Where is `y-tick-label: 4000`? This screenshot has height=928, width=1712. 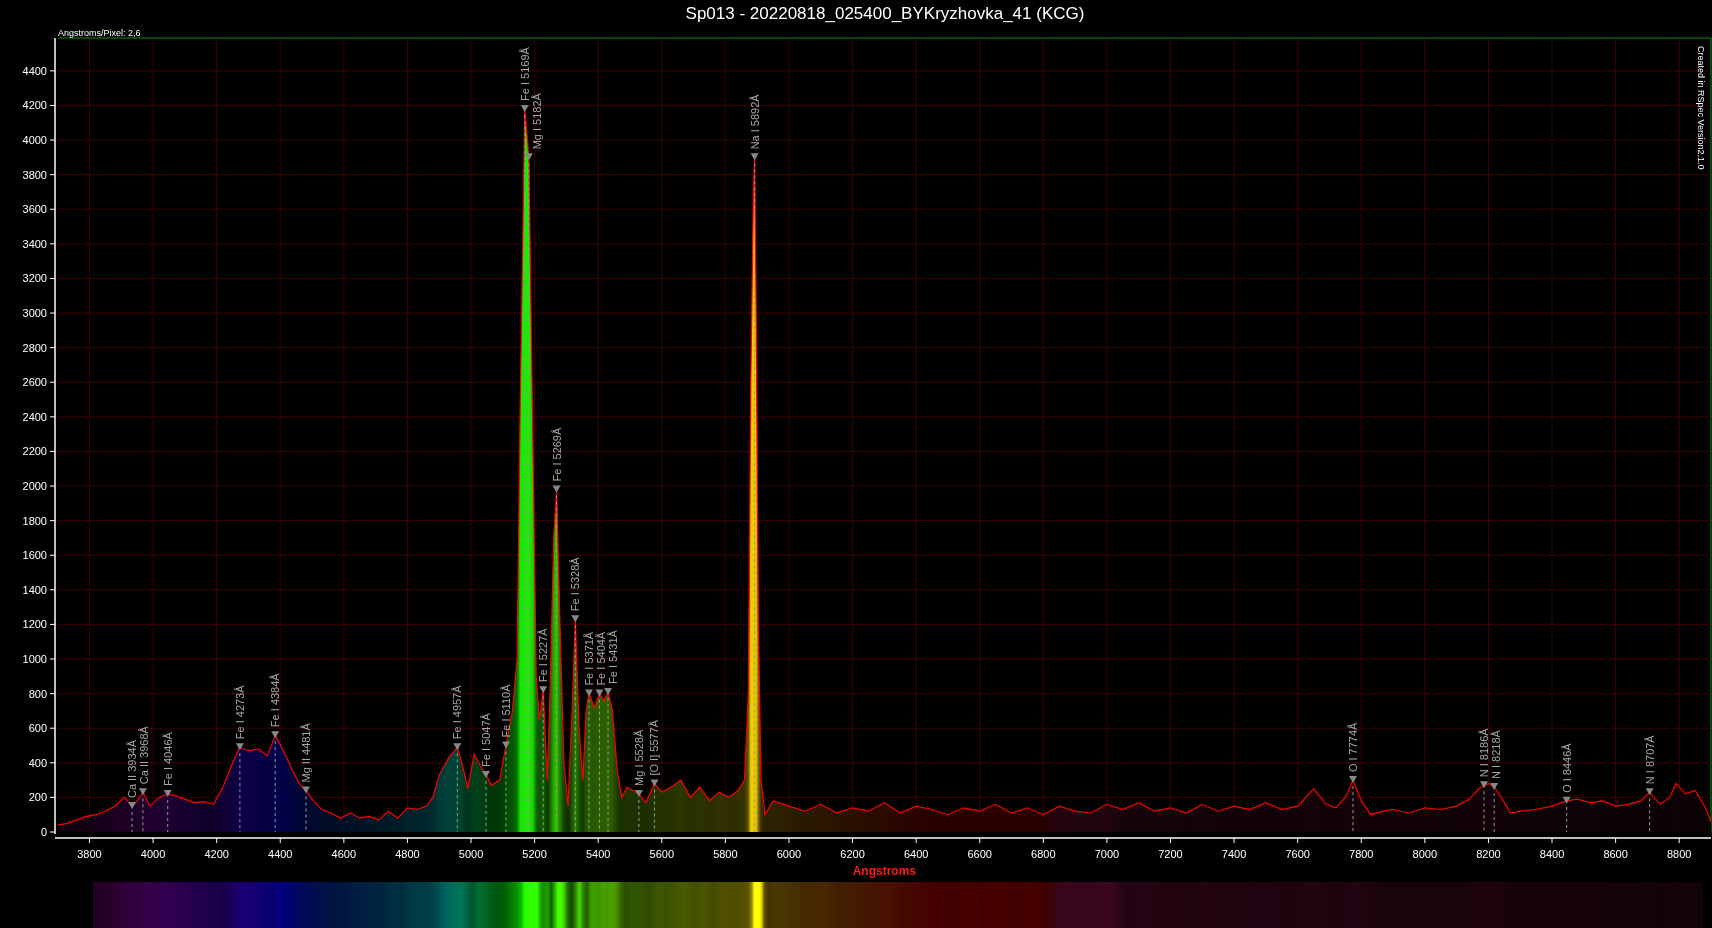
y-tick-label: 4000 is located at coordinates (34, 140).